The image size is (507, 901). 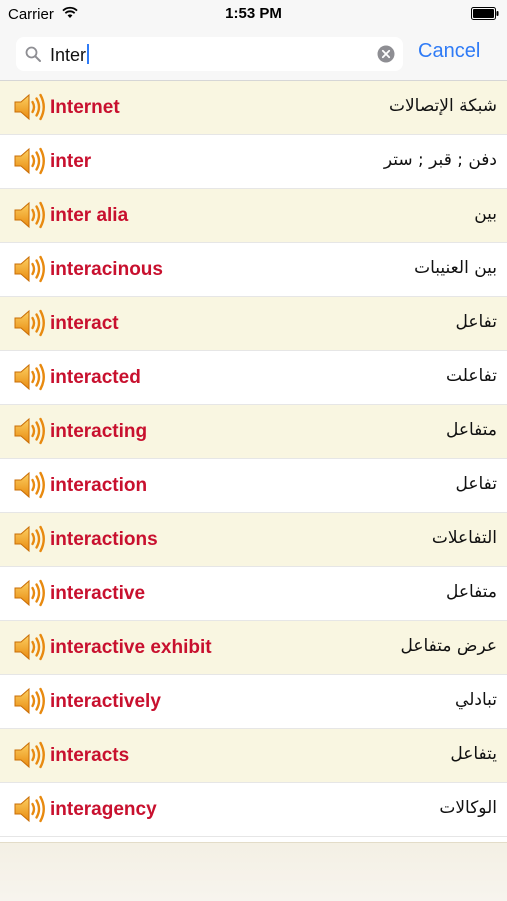 I want to click on entry-translation: تبادلي, so click(x=476, y=700).